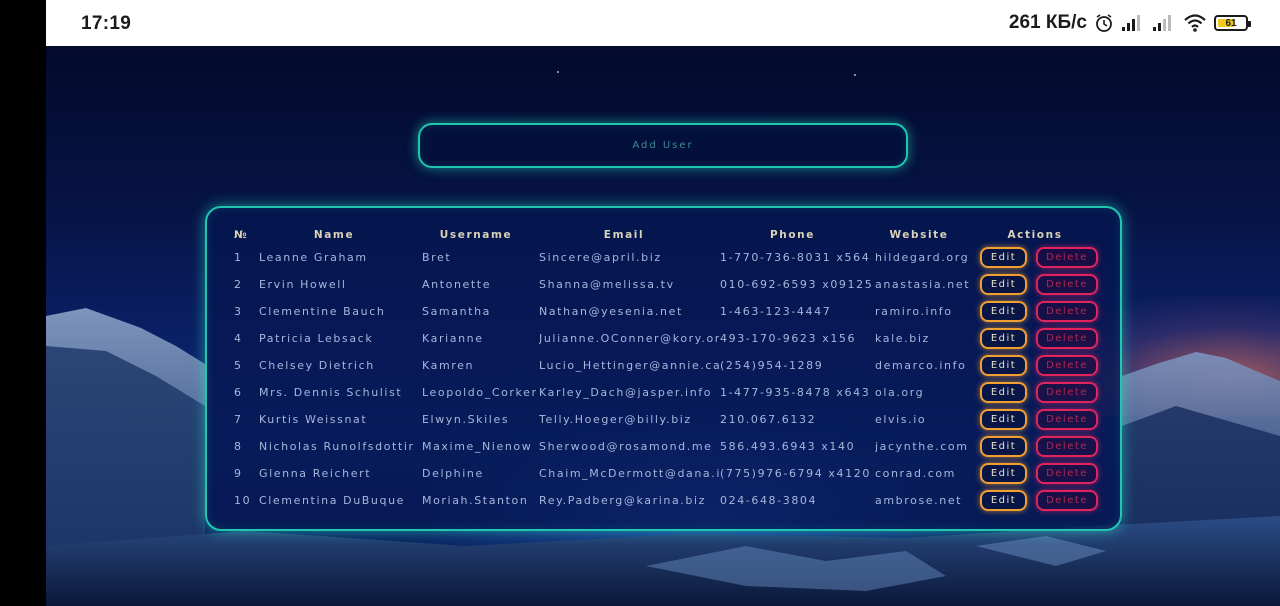 This screenshot has width=1280, height=606. I want to click on row-username: Moriah.Stanton, so click(475, 500).